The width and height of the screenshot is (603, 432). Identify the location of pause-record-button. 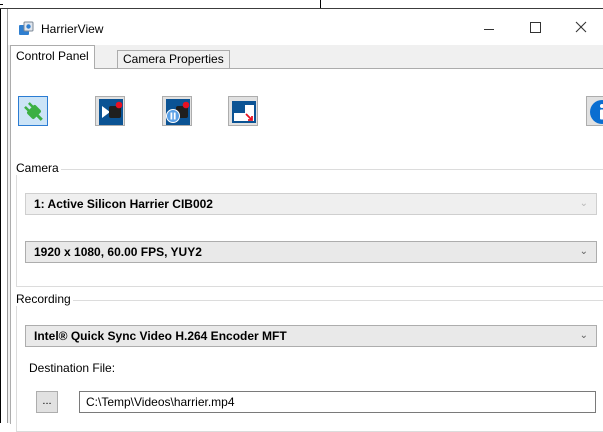
(177, 111).